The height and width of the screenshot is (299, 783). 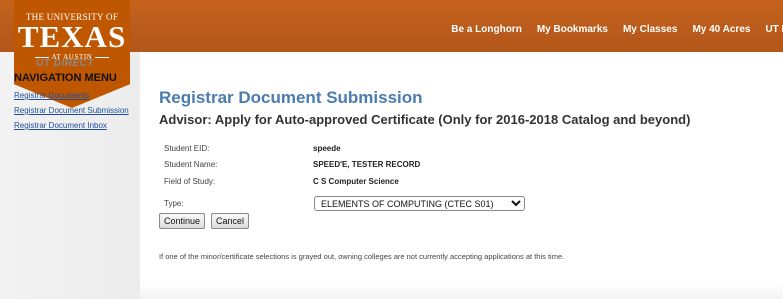 What do you see at coordinates (187, 148) in the screenshot?
I see `student-eid-label: Student EID:` at bounding box center [187, 148].